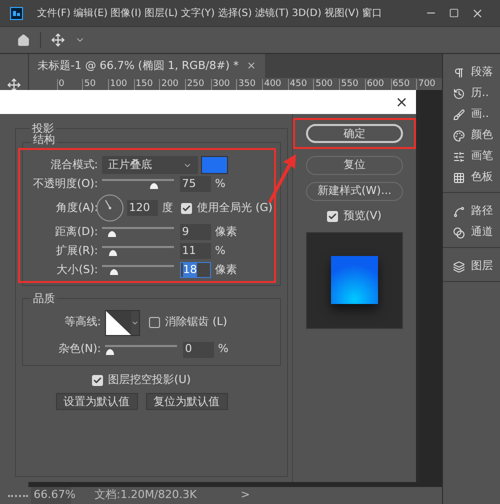  Describe the element at coordinates (471, 232) in the screenshot. I see `panel-tab: 通道` at that location.